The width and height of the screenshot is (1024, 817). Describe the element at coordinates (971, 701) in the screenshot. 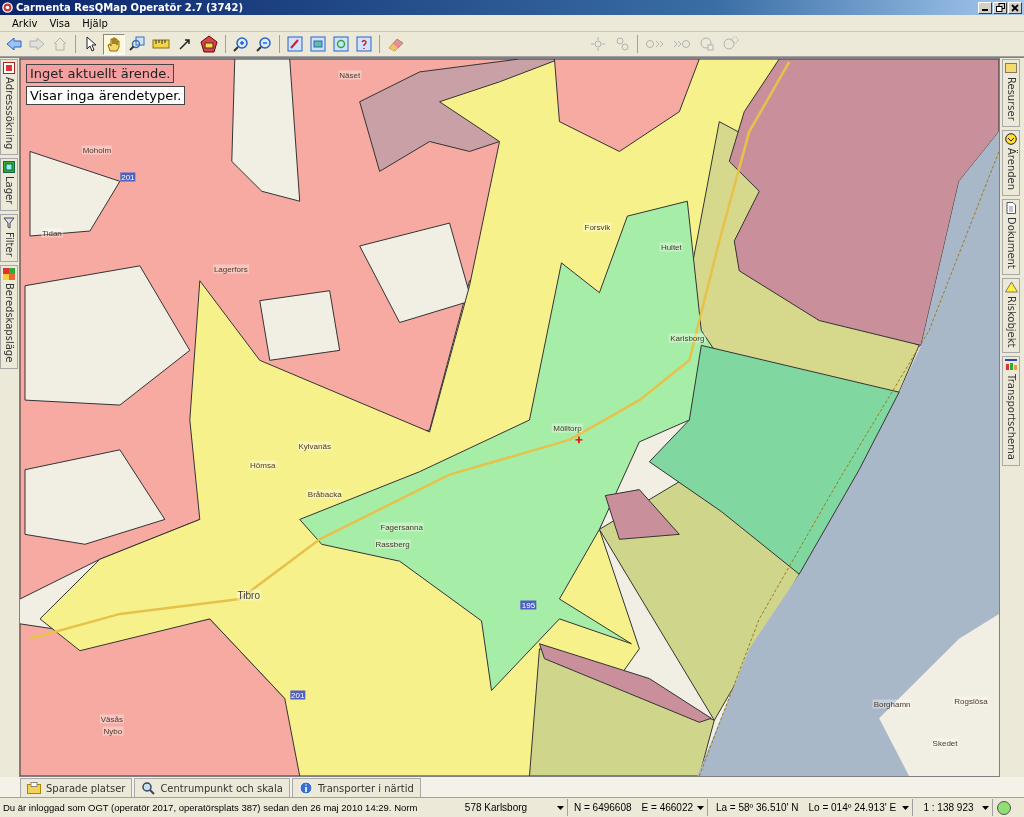

I see `place-label: Rogslösa` at that location.